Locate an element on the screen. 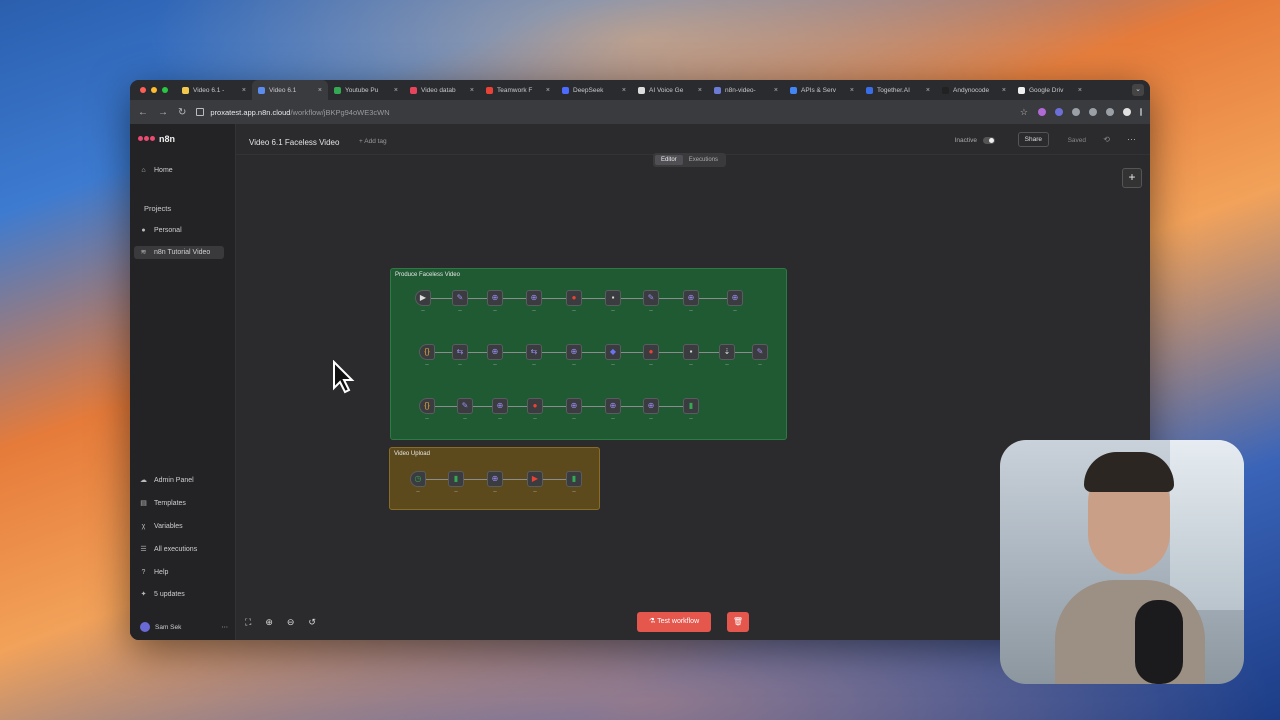  browser-tab: APIs & Serv × is located at coordinates (822, 90).